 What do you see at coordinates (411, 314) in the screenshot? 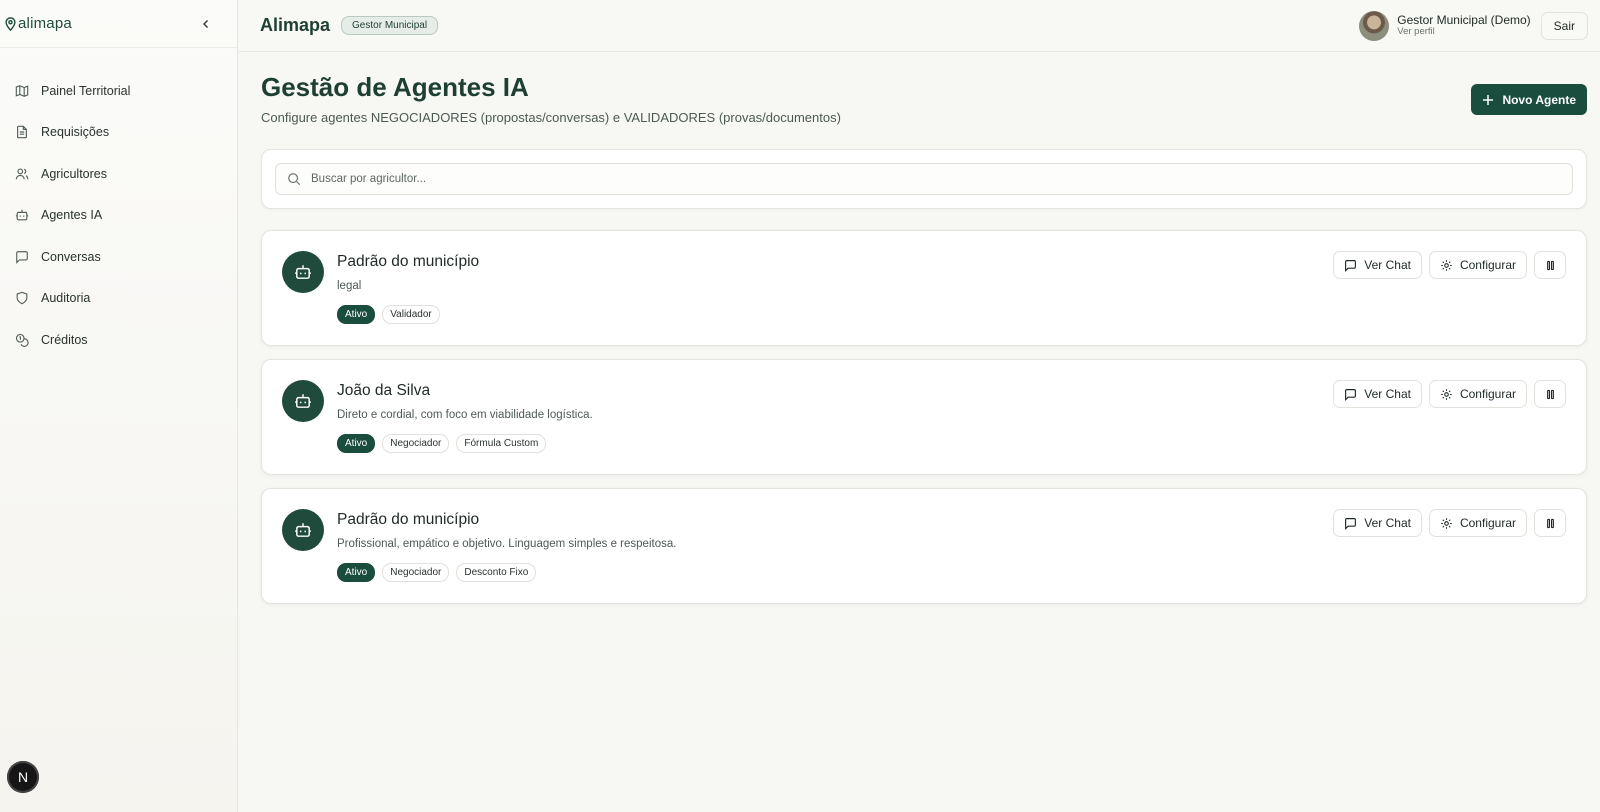
I see `type-badge: Validador` at bounding box center [411, 314].